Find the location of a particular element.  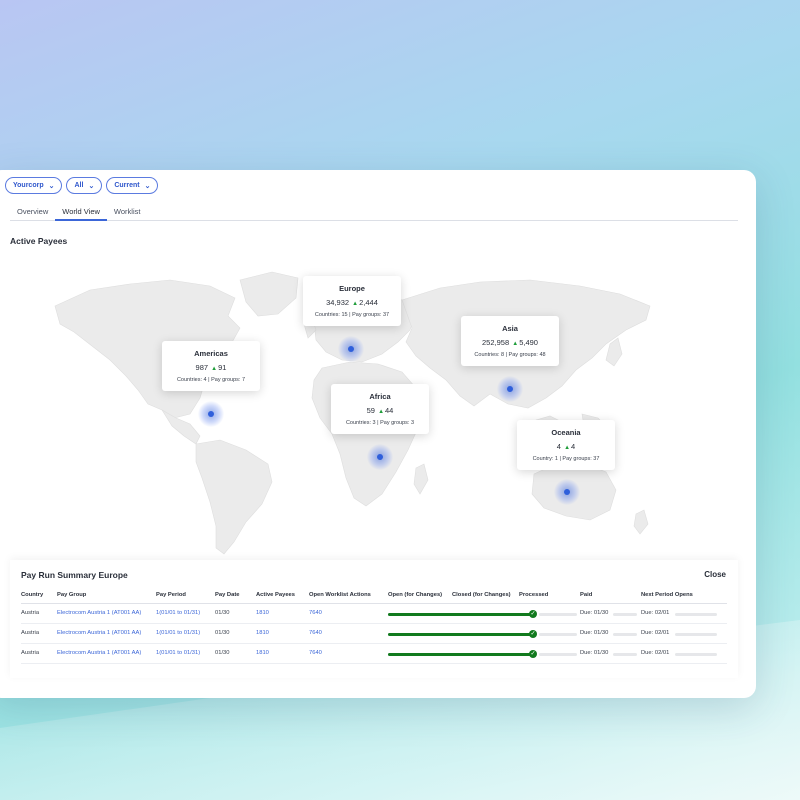

asia-marker is located at coordinates (510, 389).